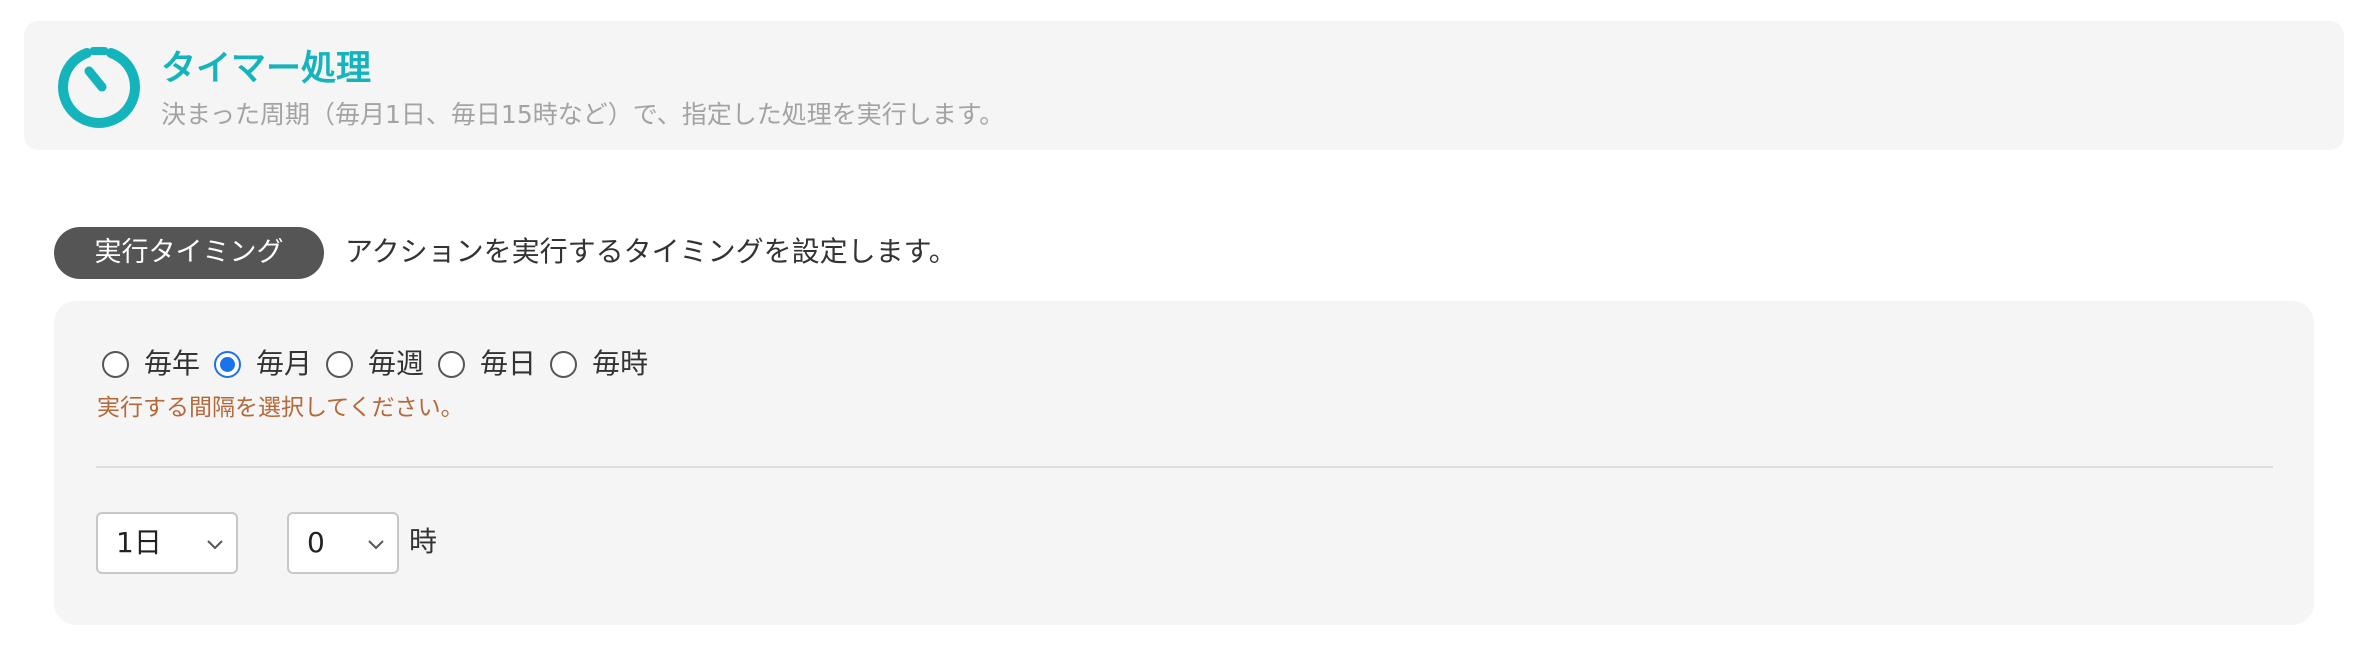 Image resolution: width=2368 pixels, height=664 pixels. I want to click on page-description: 決まった周期（毎月1日、毎日15時など）で、指定した処理を実行します。, so click(583, 114).